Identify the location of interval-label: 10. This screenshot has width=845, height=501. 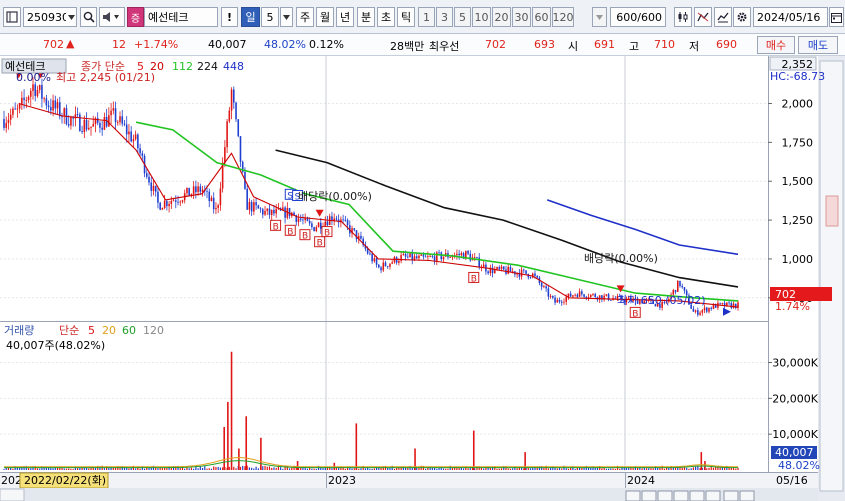
(481, 17).